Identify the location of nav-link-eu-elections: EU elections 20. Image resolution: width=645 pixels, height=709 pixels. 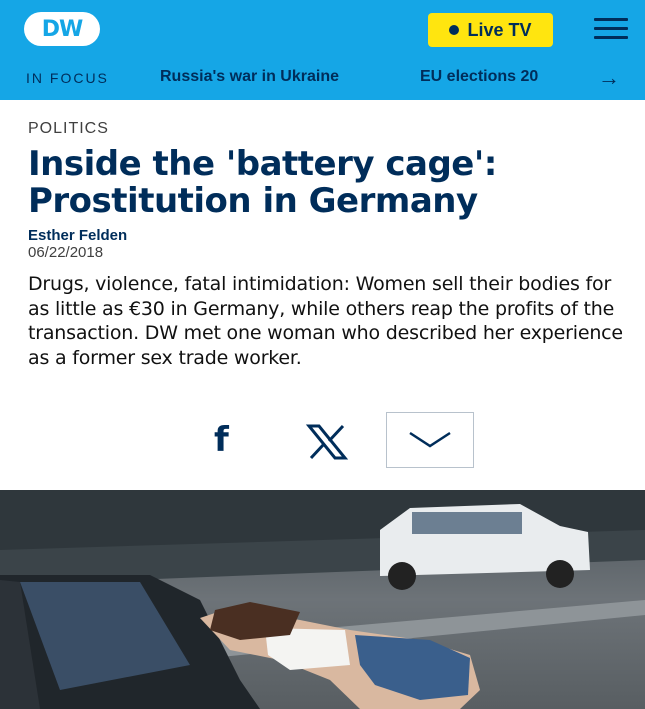
(479, 77).